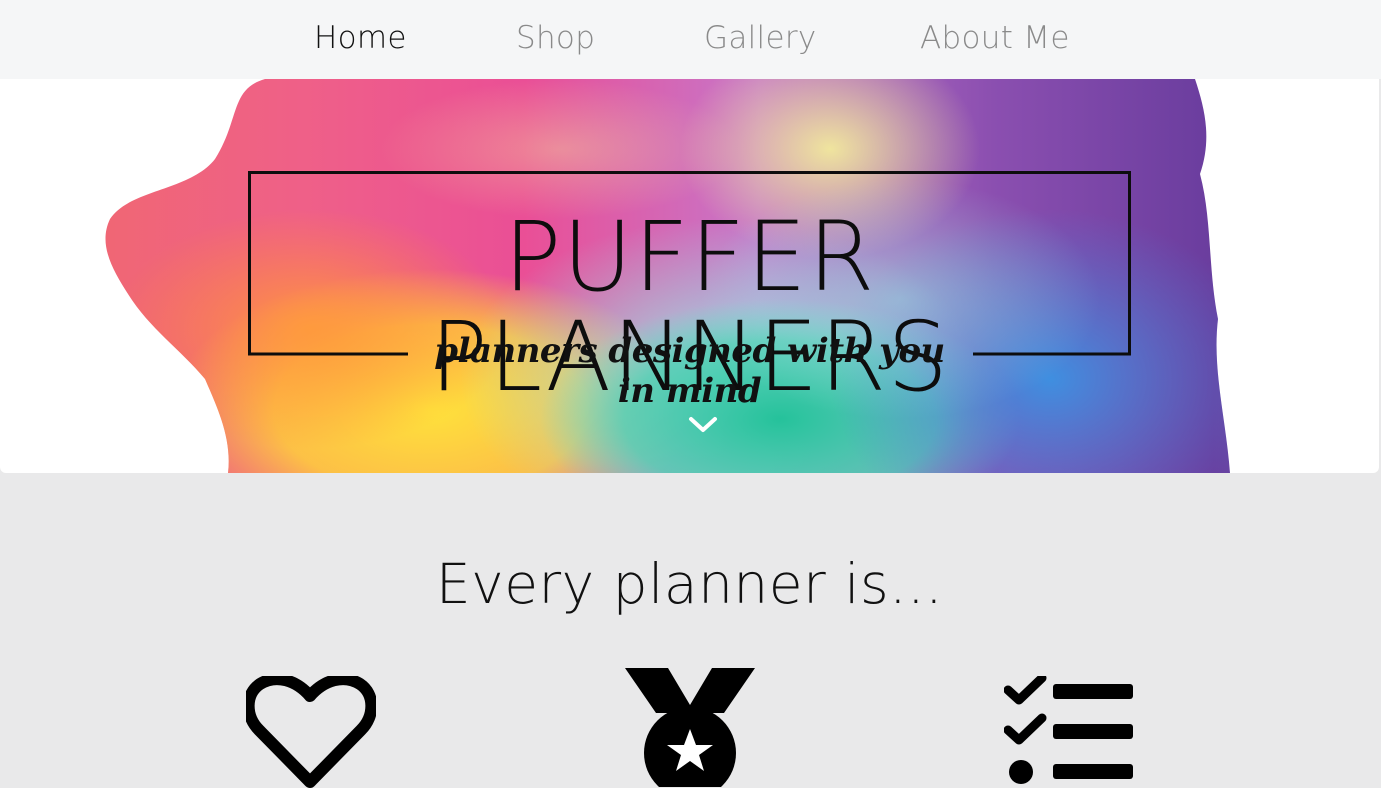 The height and width of the screenshot is (788, 1381). Describe the element at coordinates (703, 425) in the screenshot. I see `chevron-down-icon` at that location.